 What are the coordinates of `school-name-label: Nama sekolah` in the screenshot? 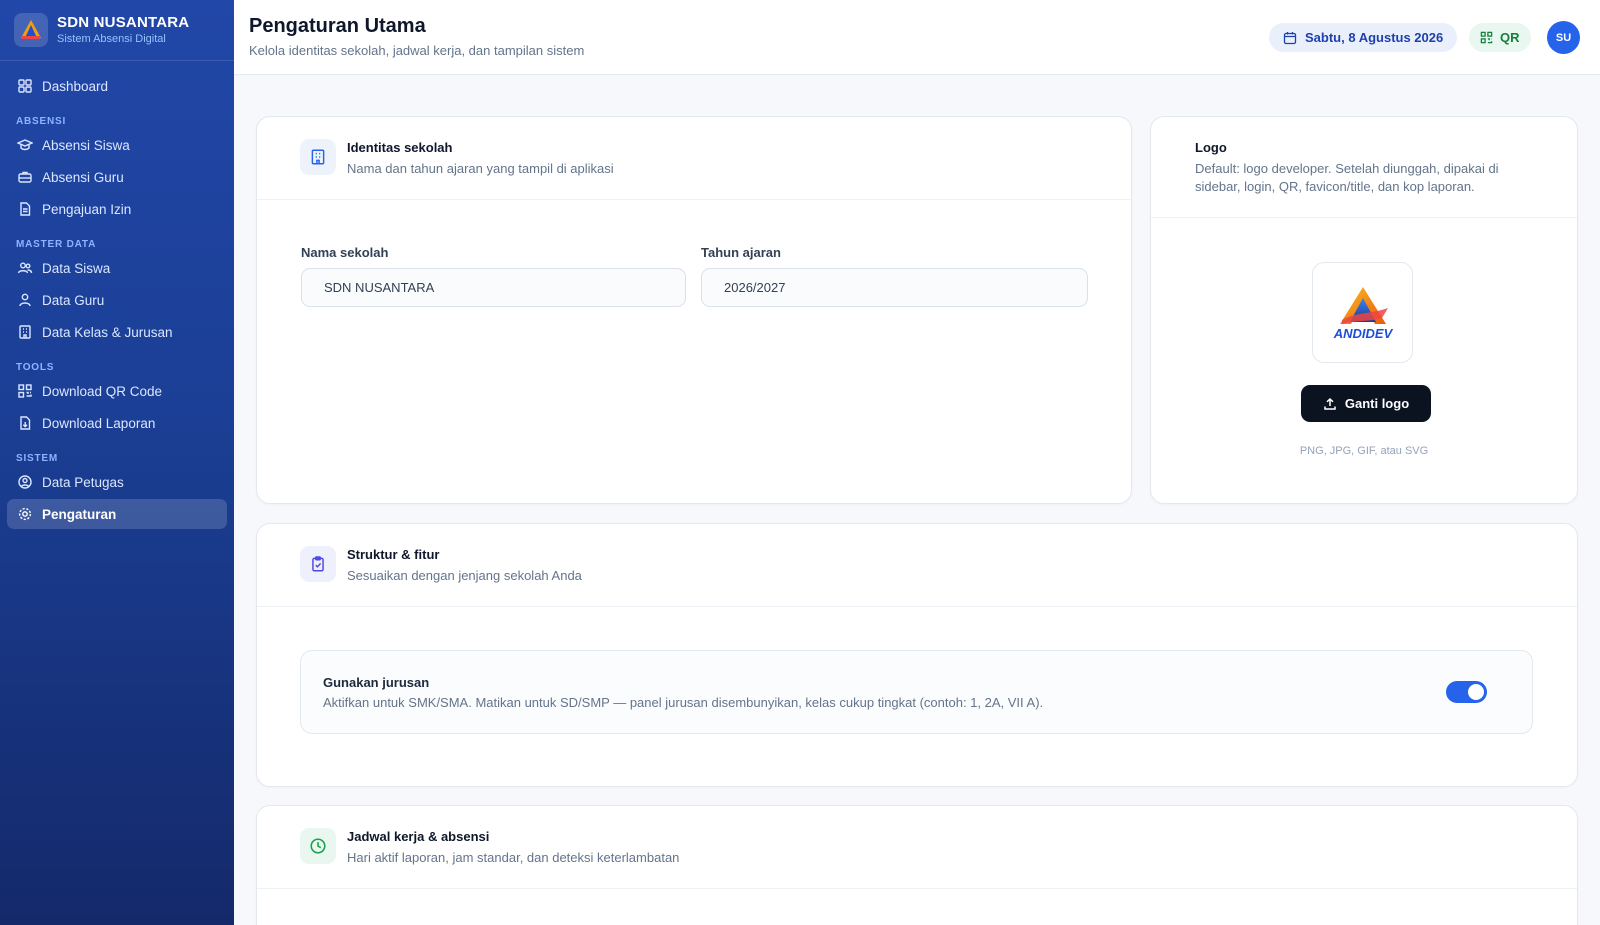 It's located at (345, 252).